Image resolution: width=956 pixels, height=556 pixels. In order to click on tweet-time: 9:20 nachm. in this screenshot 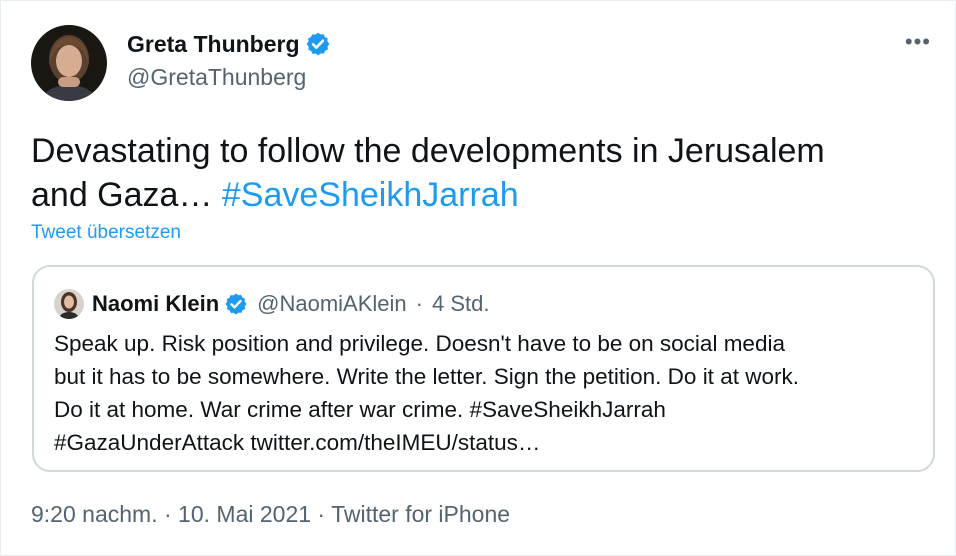, I will do `click(94, 514)`.